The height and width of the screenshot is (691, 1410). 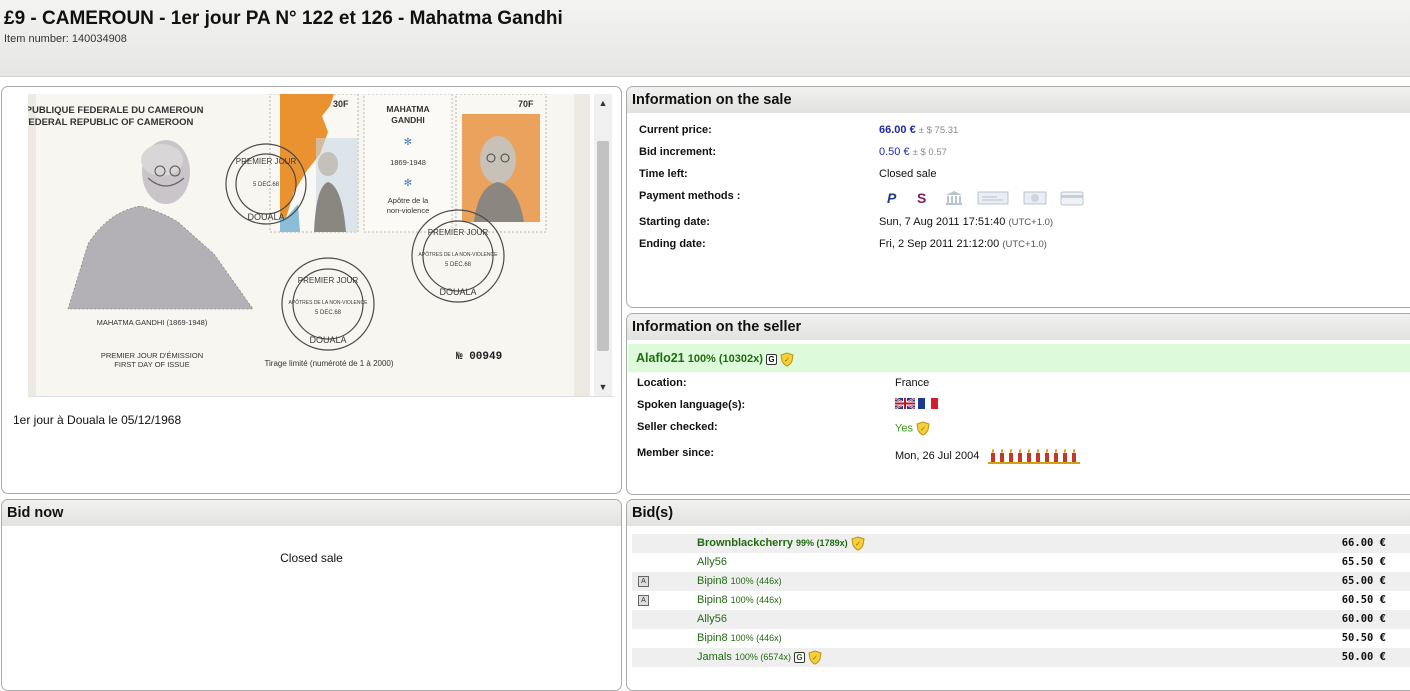 What do you see at coordinates (922, 200) in the screenshot?
I see `skrill-icon: S` at bounding box center [922, 200].